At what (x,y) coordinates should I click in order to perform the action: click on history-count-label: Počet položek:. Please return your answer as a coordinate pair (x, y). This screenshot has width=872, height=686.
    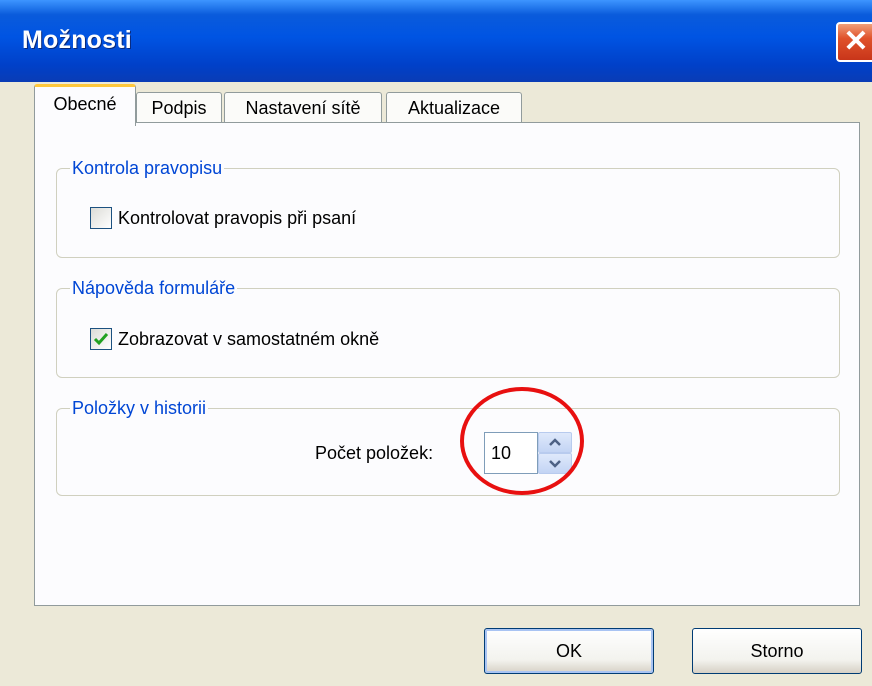
    Looking at the image, I should click on (374, 453).